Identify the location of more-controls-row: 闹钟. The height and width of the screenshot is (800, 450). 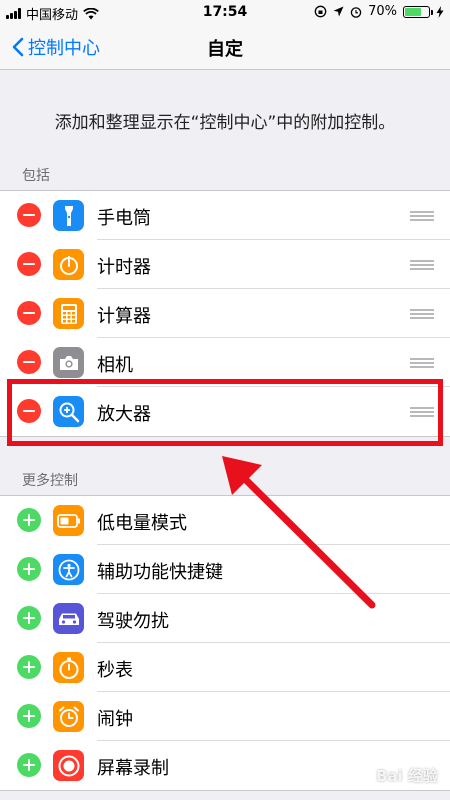
(225, 716).